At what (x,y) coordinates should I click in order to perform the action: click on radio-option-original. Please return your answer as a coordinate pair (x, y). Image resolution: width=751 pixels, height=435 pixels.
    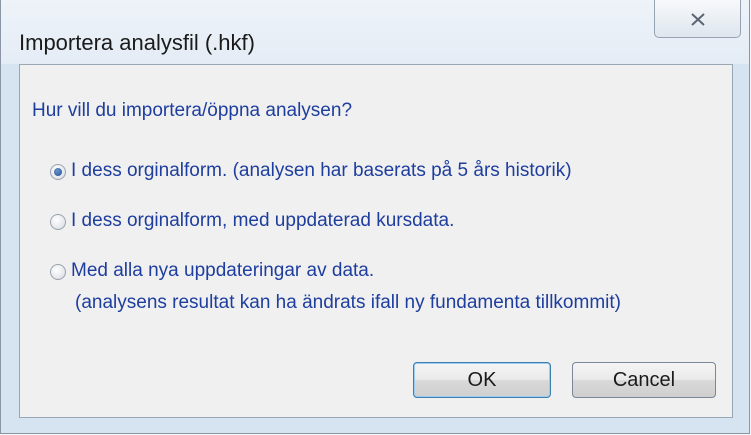
    Looking at the image, I should click on (58, 172).